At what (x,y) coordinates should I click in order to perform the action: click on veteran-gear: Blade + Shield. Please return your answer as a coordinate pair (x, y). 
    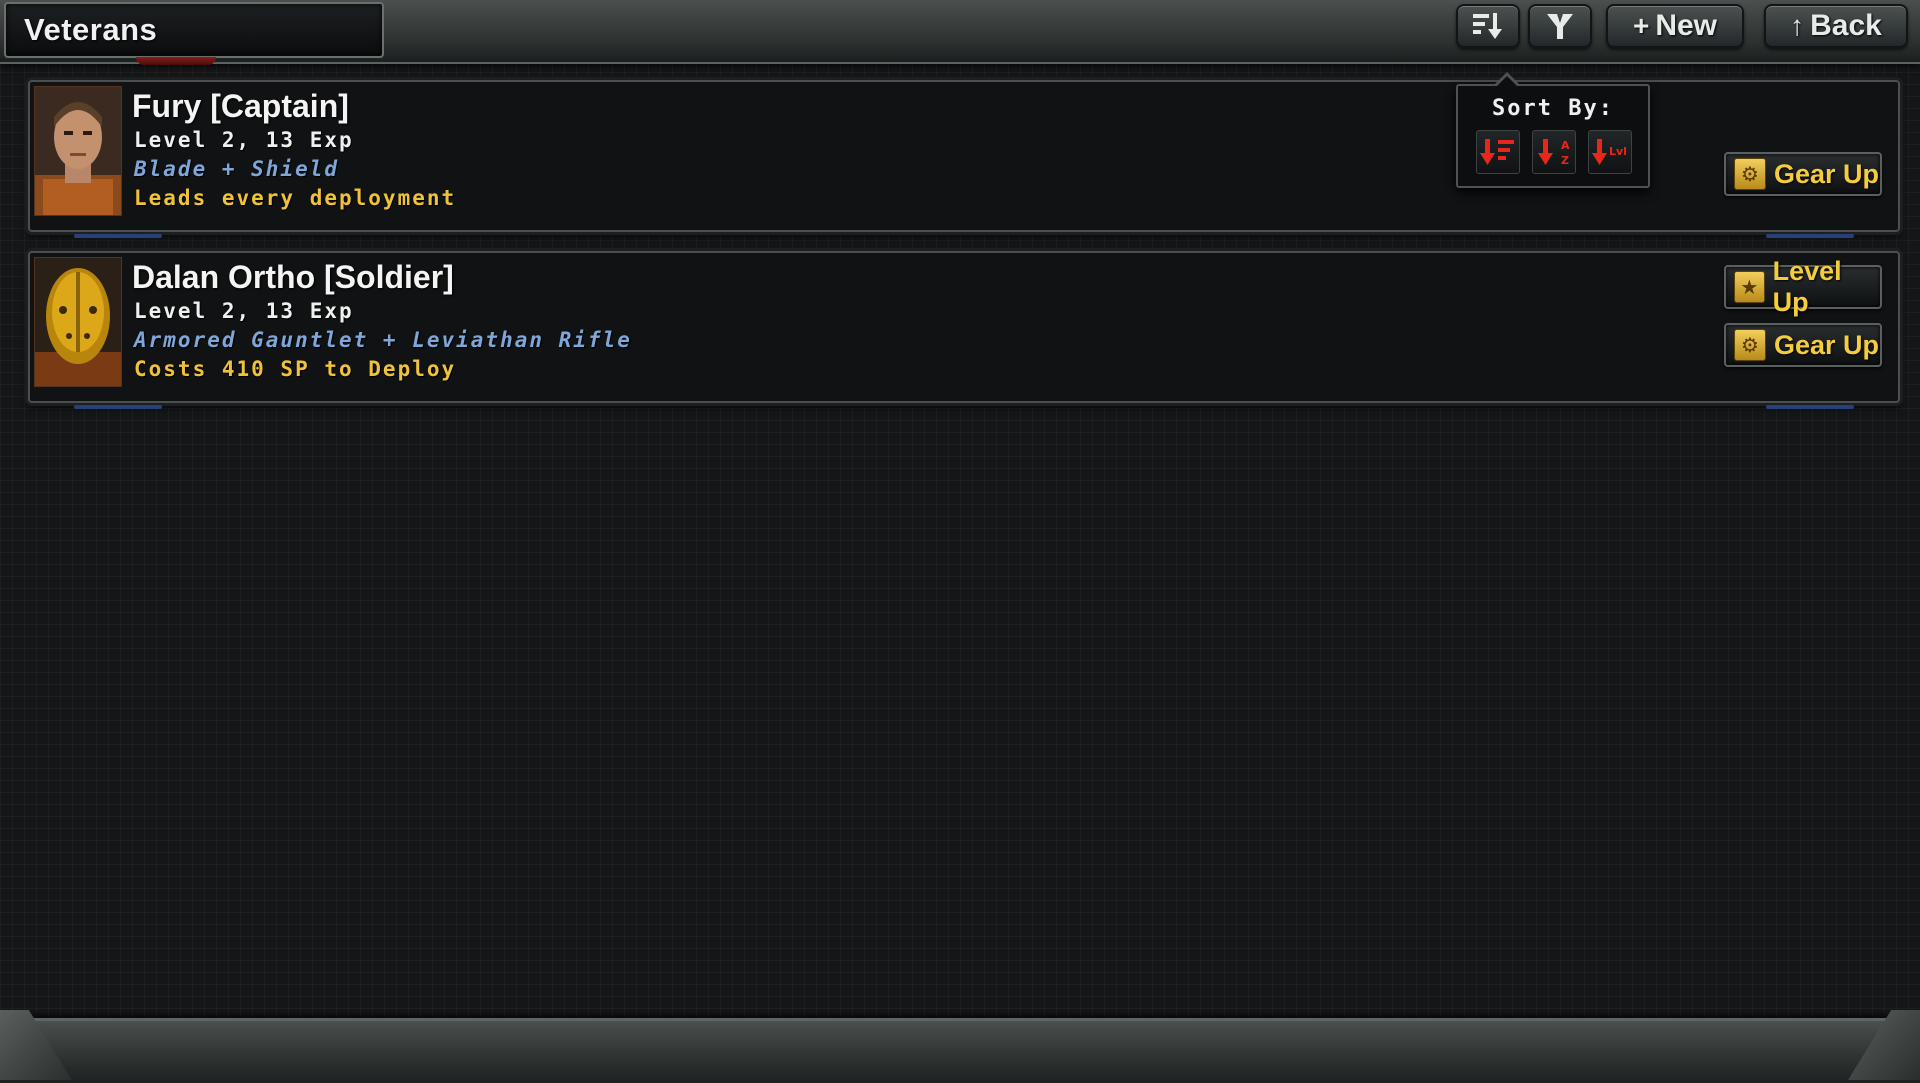
    Looking at the image, I should click on (237, 169).